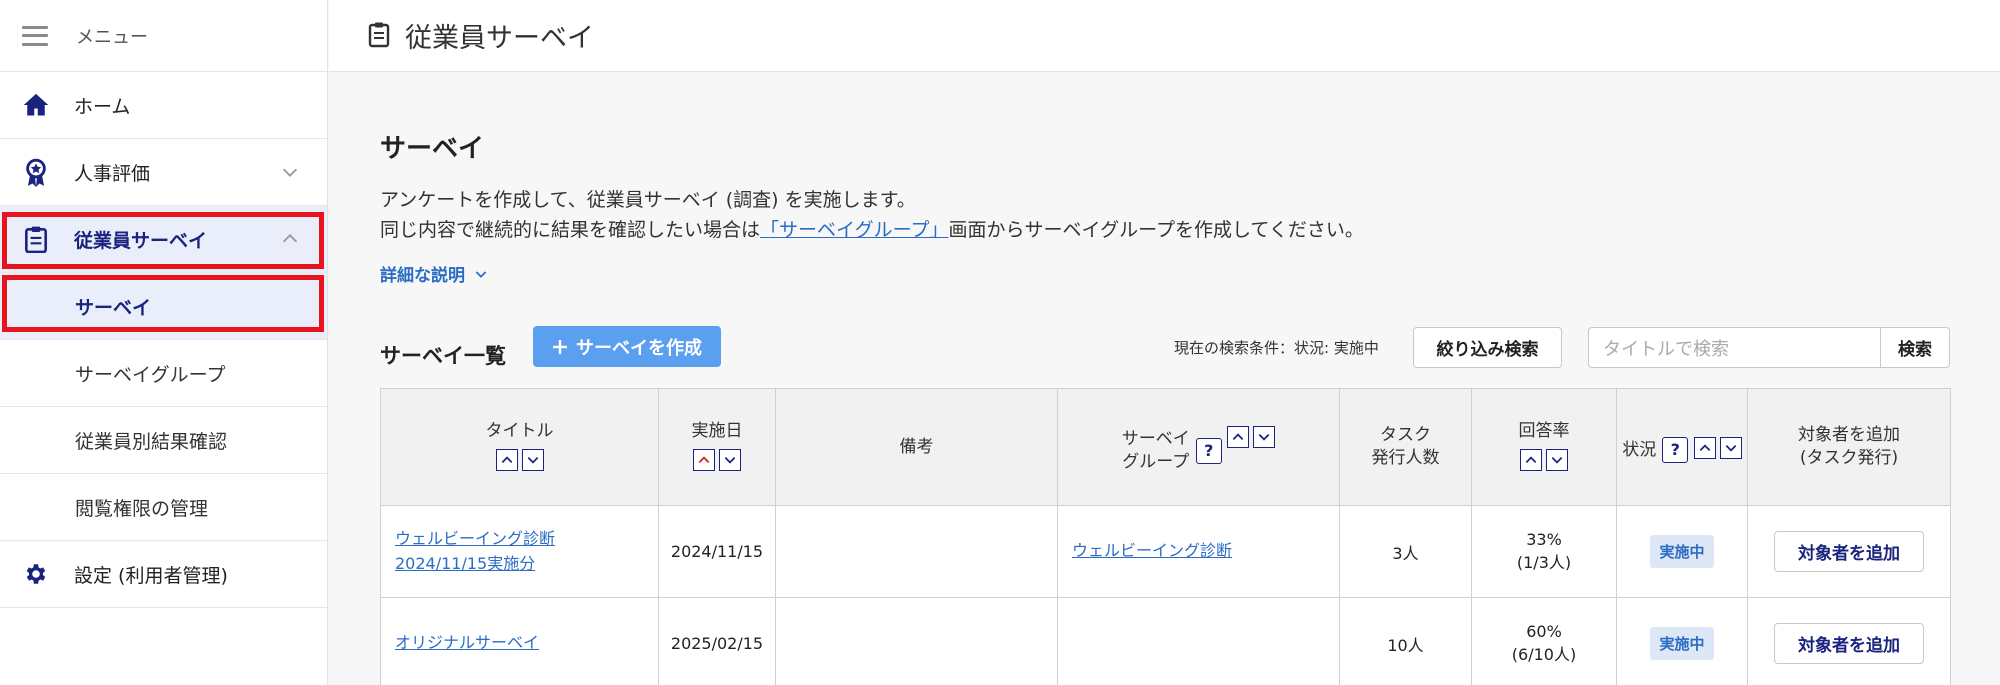 The height and width of the screenshot is (685, 2000). Describe the element at coordinates (1544, 551) in the screenshot. I see `cell-rate: 33% (1/3人)` at that location.